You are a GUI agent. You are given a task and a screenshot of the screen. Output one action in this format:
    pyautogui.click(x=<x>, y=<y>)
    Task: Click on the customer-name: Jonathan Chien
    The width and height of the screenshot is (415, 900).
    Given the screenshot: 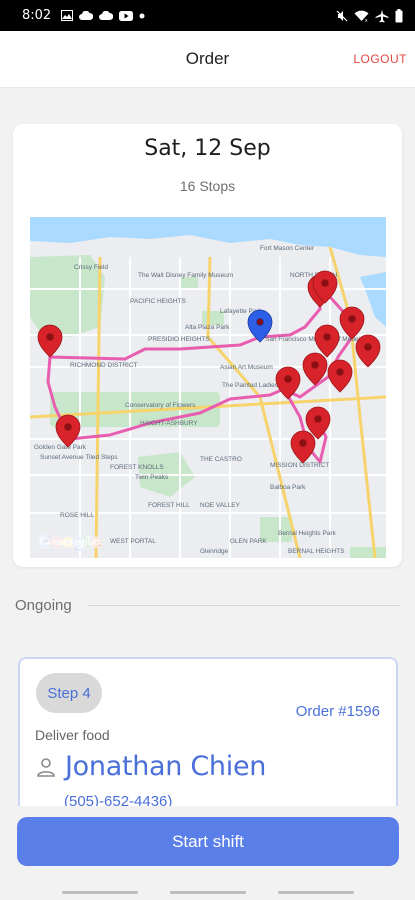 What is the action you would take?
    pyautogui.click(x=166, y=766)
    